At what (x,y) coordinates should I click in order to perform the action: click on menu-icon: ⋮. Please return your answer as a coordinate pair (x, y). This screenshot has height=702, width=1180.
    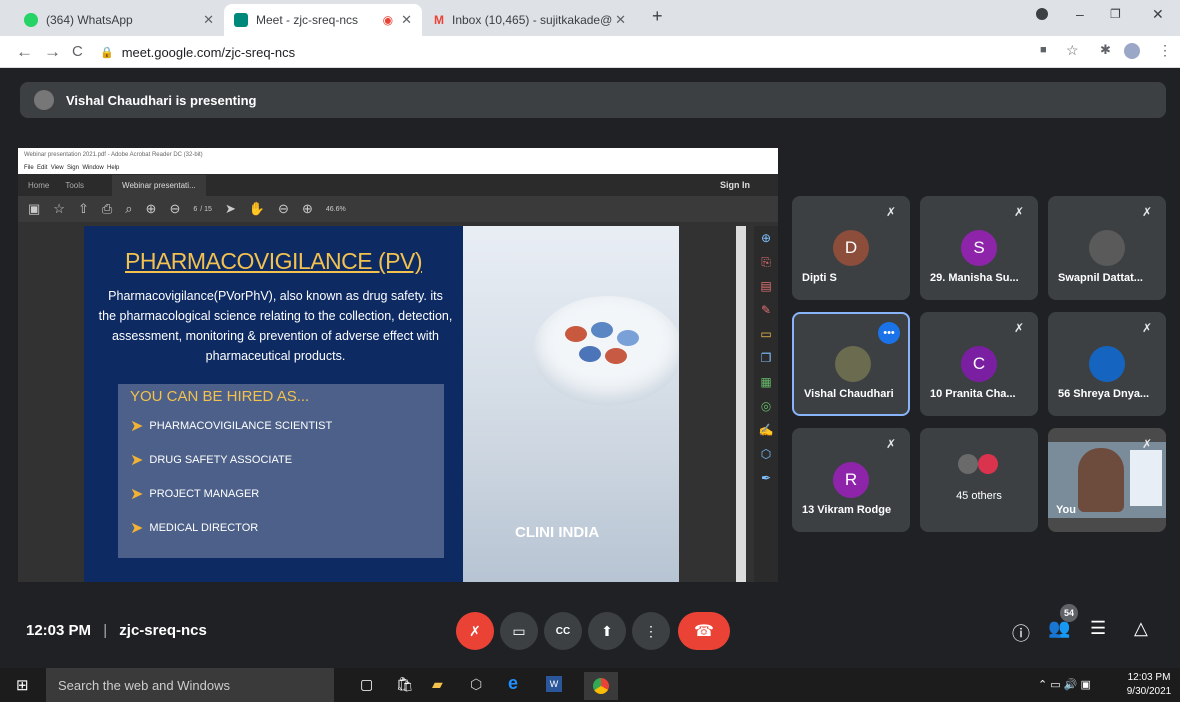
    Looking at the image, I should click on (1165, 50).